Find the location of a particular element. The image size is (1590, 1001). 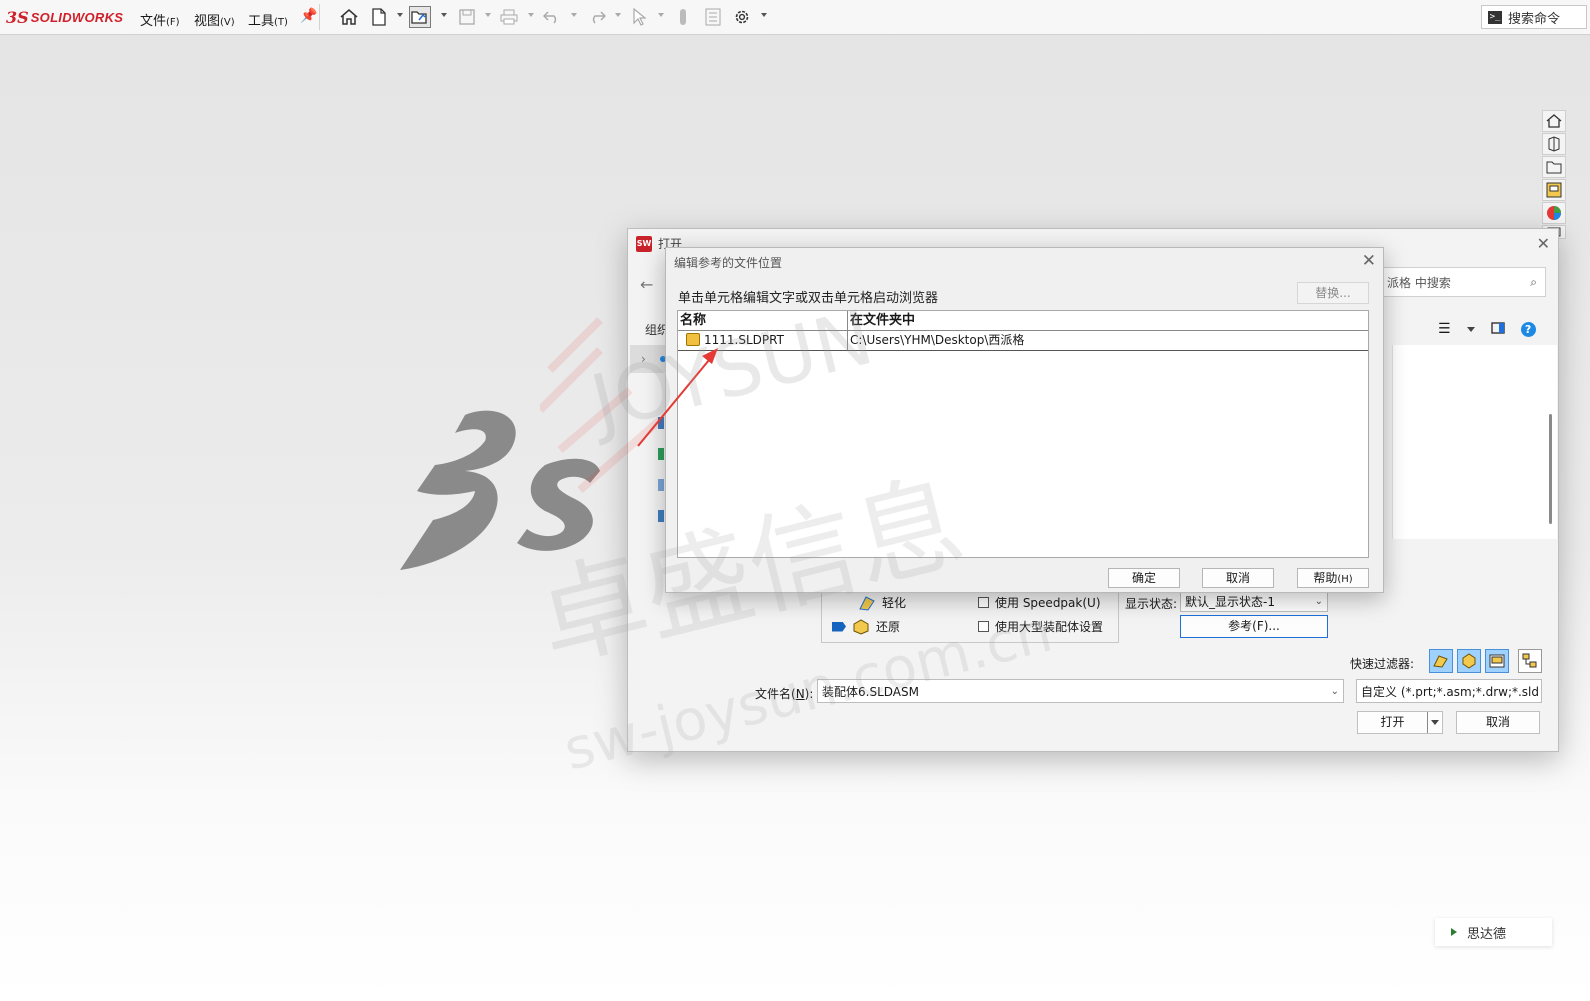

play-icon is located at coordinates (1454, 932).